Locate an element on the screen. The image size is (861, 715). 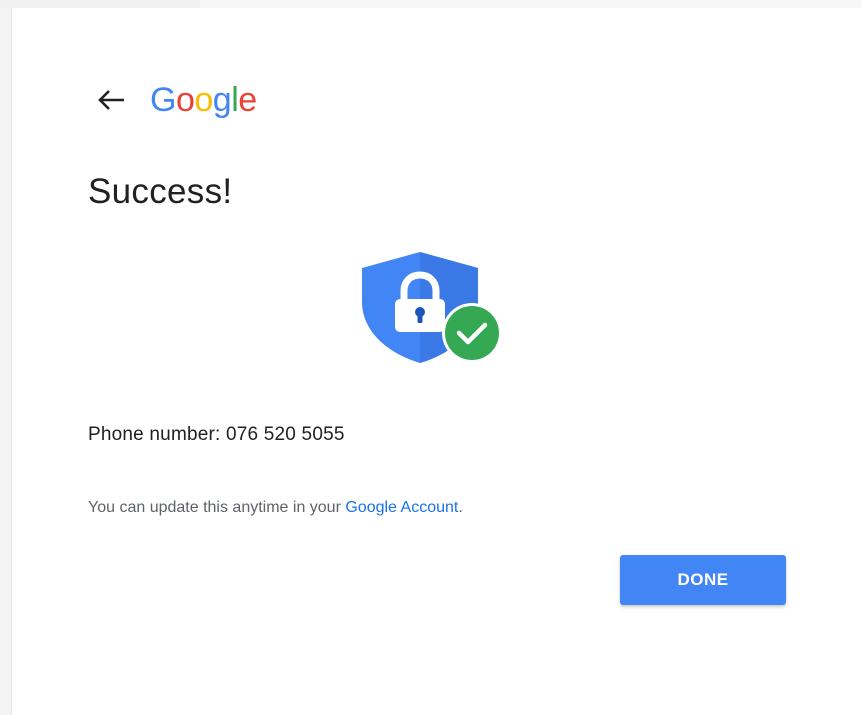
back-button is located at coordinates (111, 100).